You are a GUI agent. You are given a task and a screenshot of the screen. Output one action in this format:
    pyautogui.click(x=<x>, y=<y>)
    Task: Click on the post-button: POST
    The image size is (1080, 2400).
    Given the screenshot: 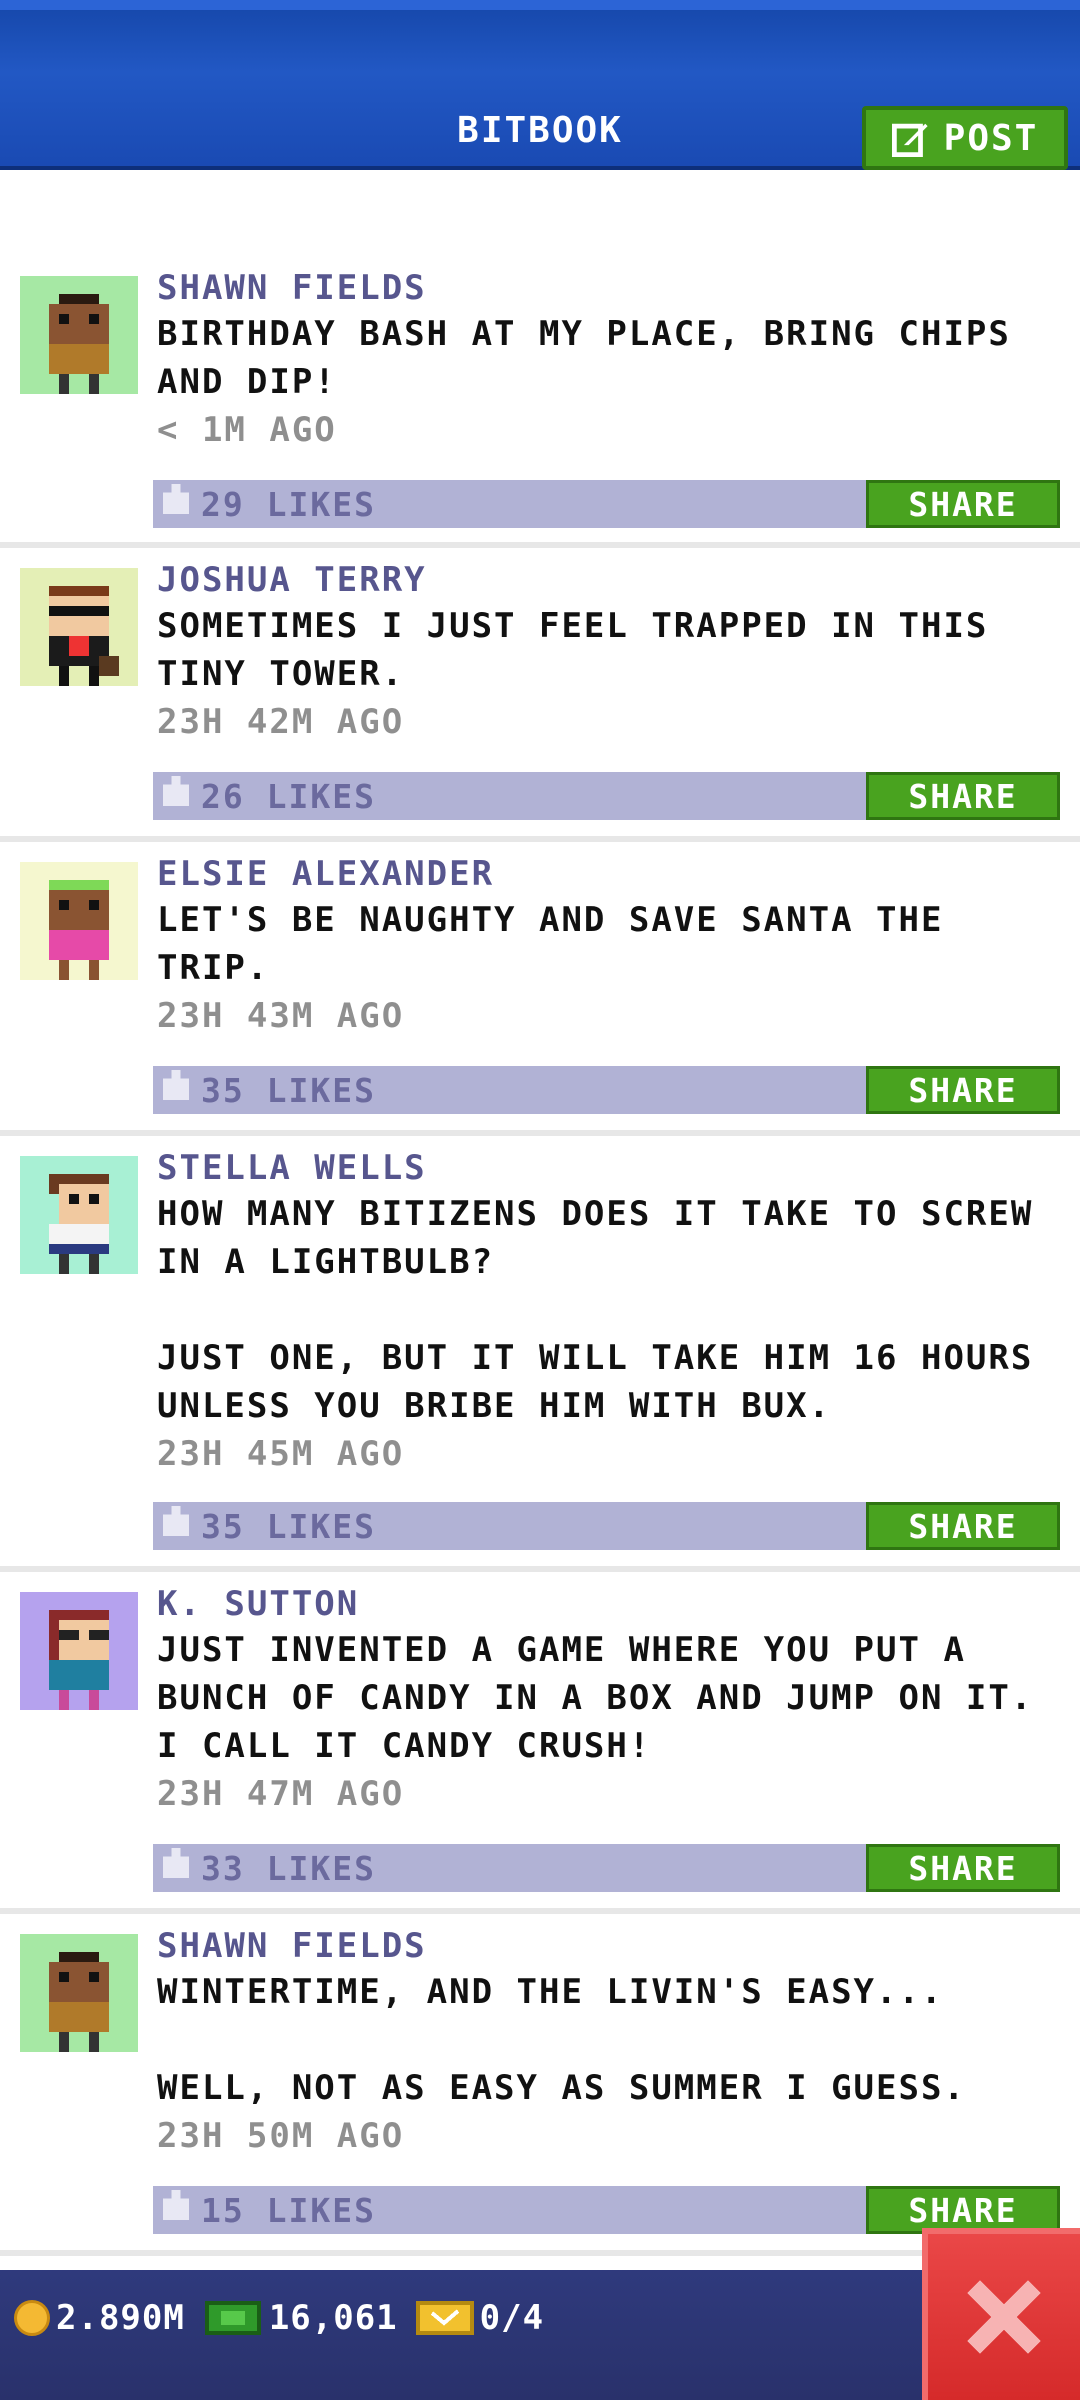 What is the action you would take?
    pyautogui.click(x=965, y=138)
    